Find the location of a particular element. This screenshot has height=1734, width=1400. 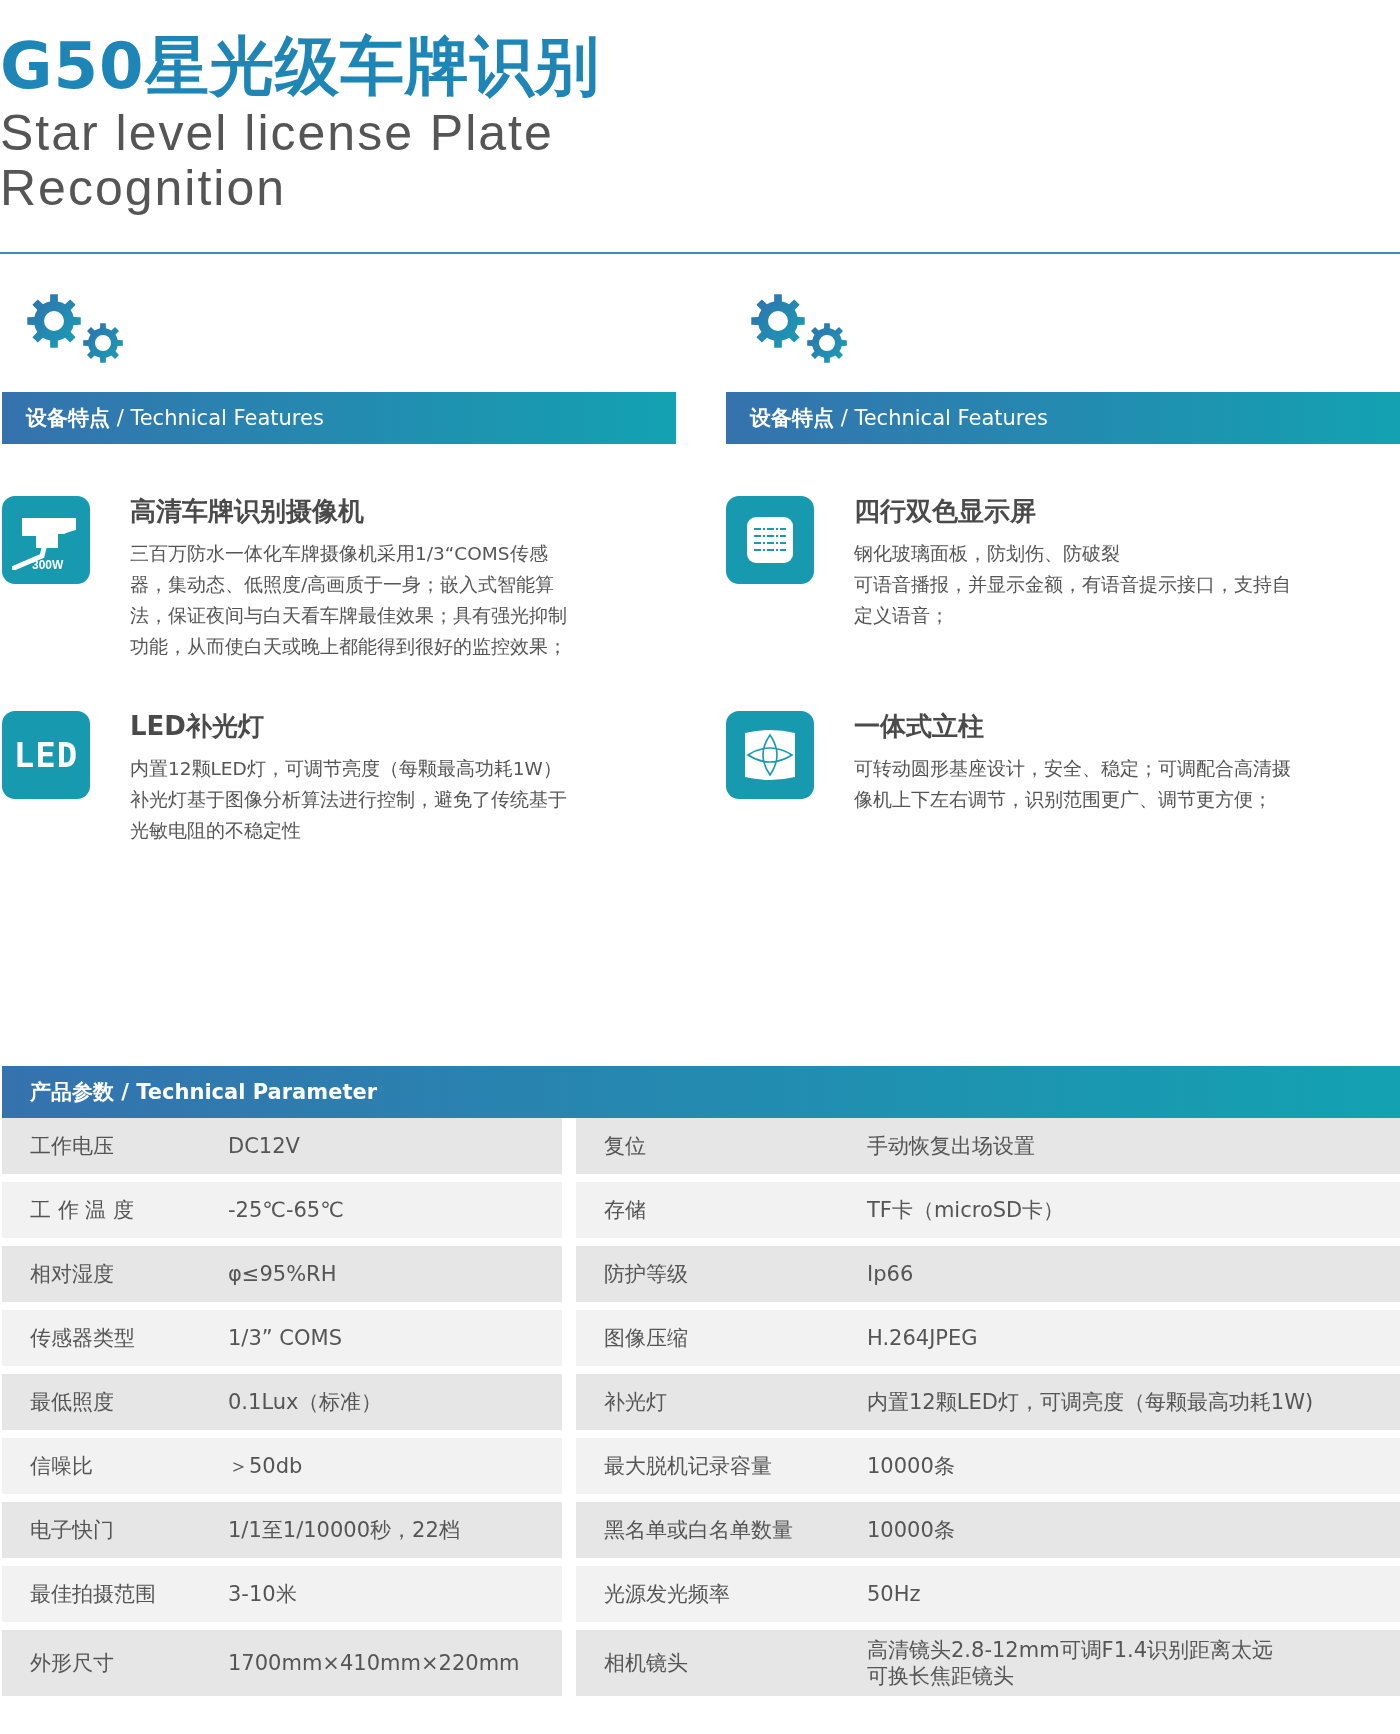

parameter-label: 光源发光频率 is located at coordinates (667, 1594).